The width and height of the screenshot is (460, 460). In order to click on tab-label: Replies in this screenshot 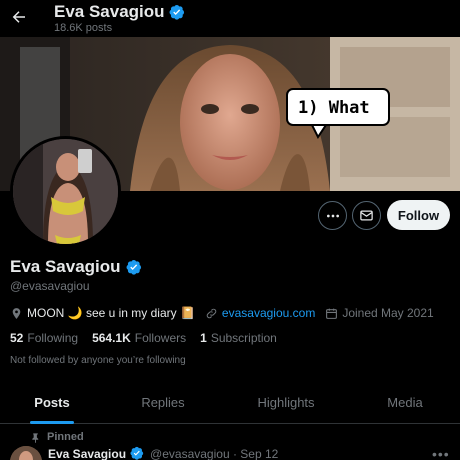, I will do `click(163, 402)`.